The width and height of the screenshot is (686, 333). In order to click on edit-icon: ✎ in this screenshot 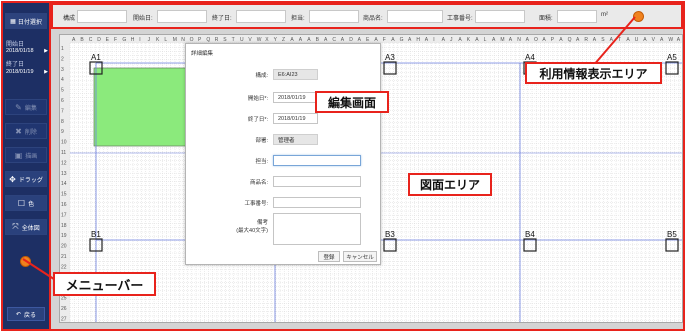, I will do `click(18, 107)`.